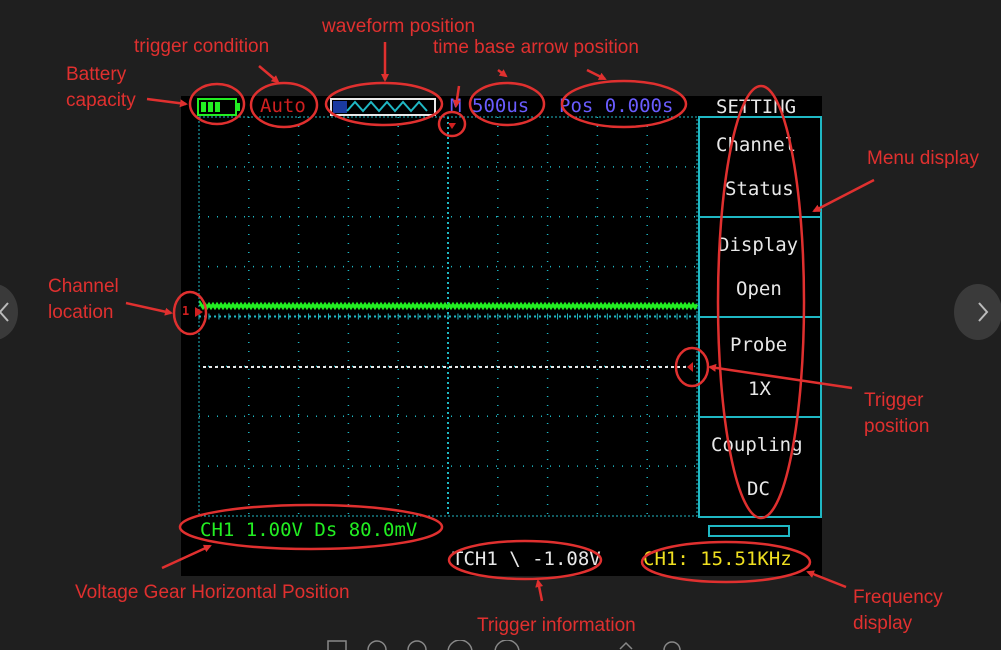  Describe the element at coordinates (758, 245) in the screenshot. I see `menu-item-display-label: Display` at that location.